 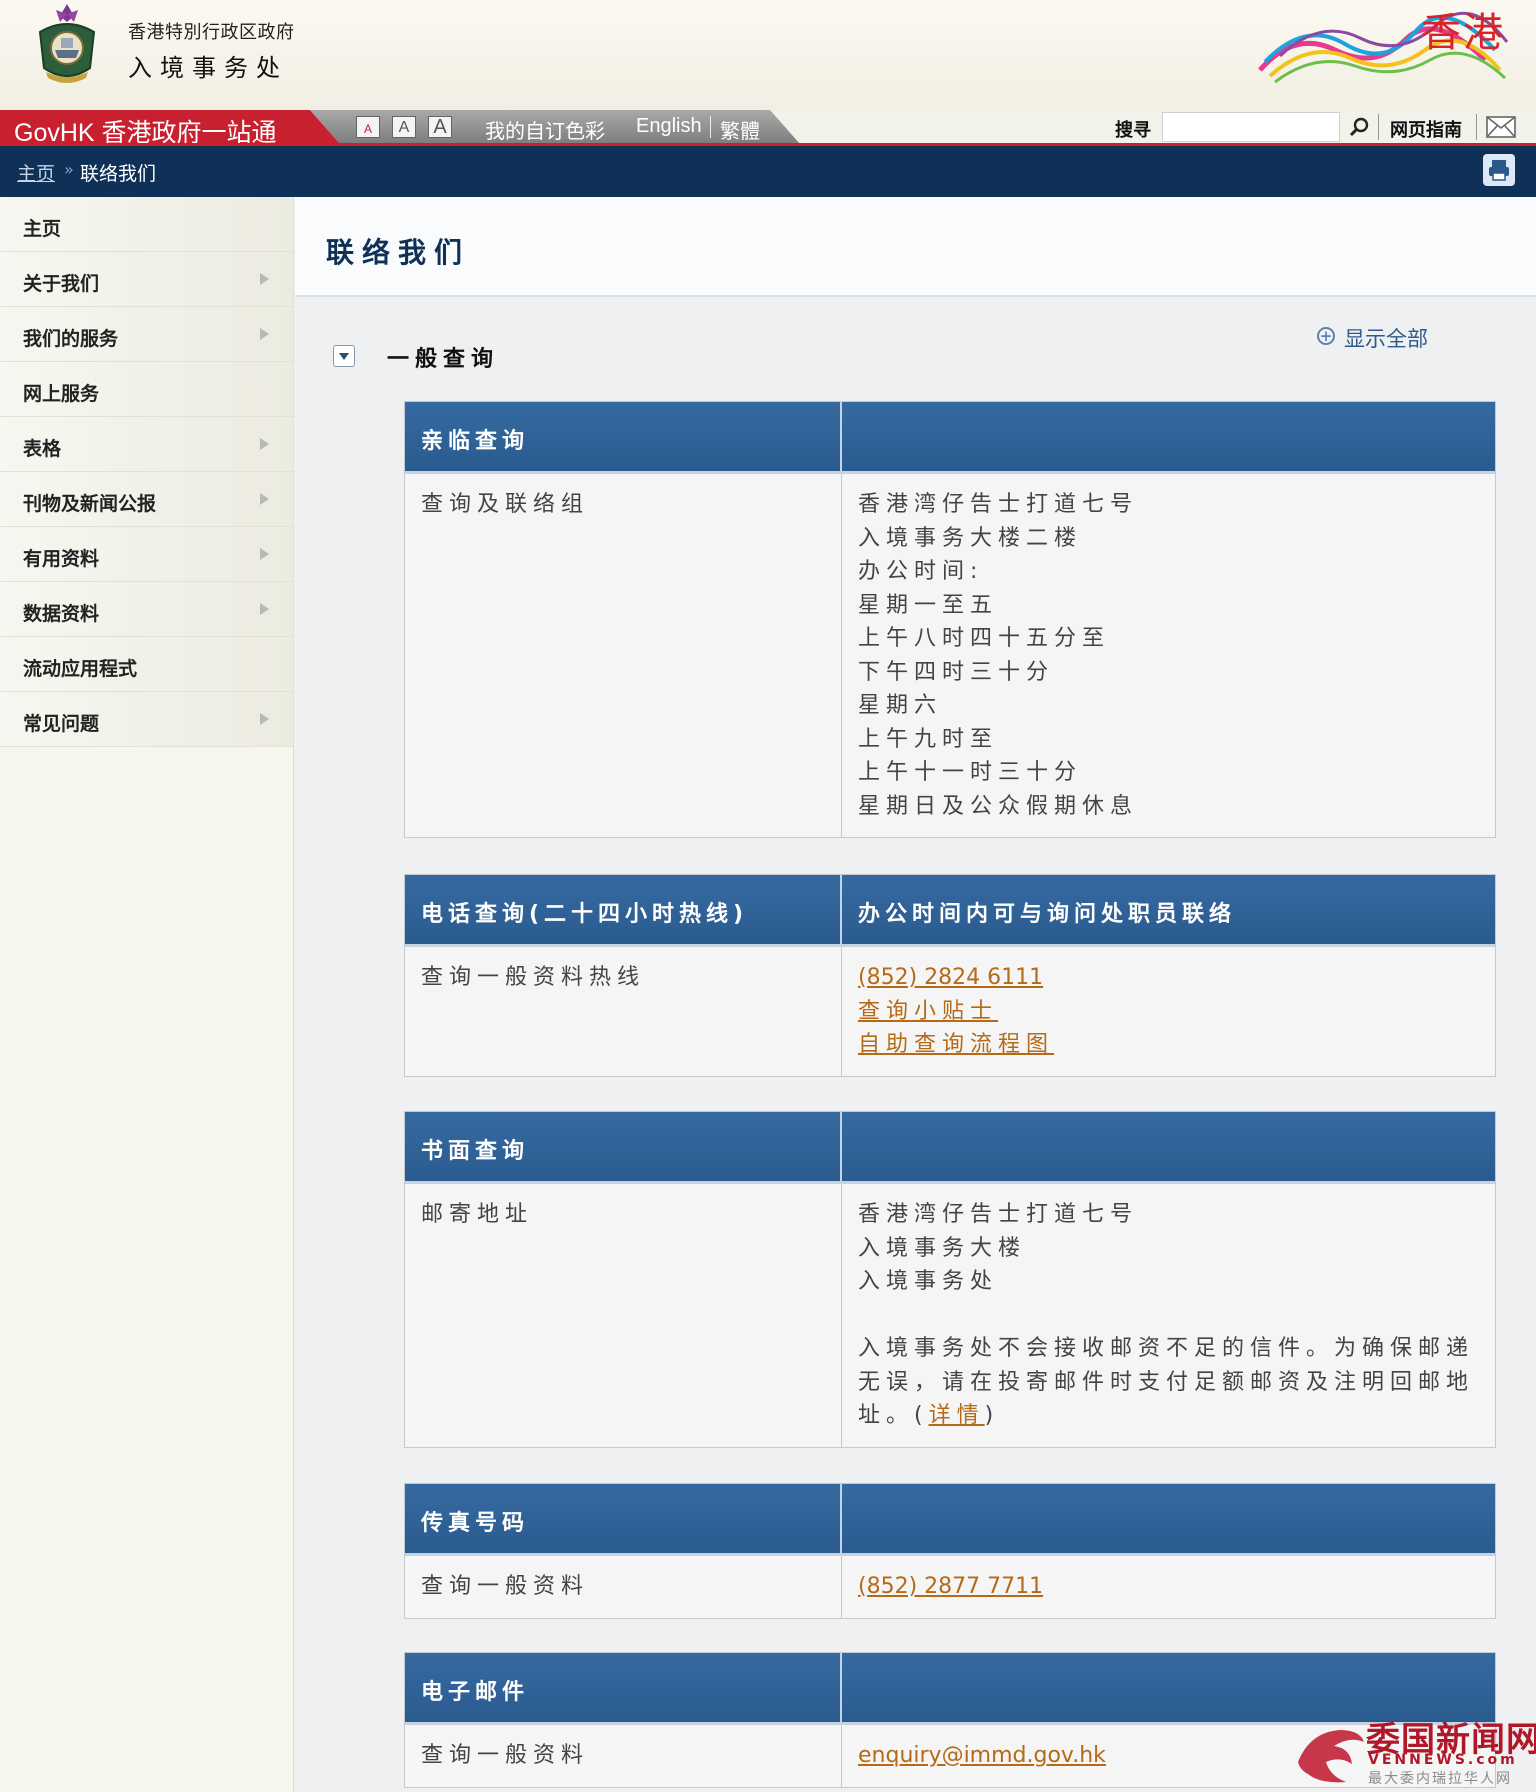 I want to click on enquiry-tips-link: 查询小贴士, so click(x=928, y=1011).